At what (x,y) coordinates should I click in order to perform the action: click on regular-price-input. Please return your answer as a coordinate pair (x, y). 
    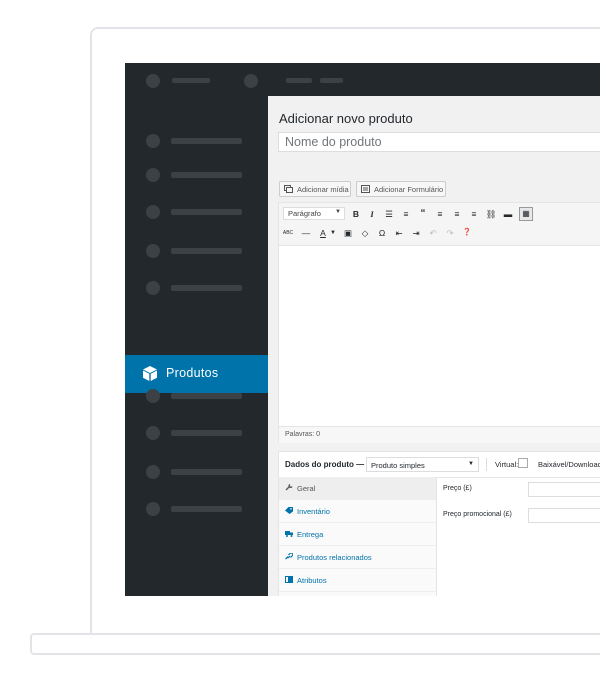
    Looking at the image, I should click on (564, 489).